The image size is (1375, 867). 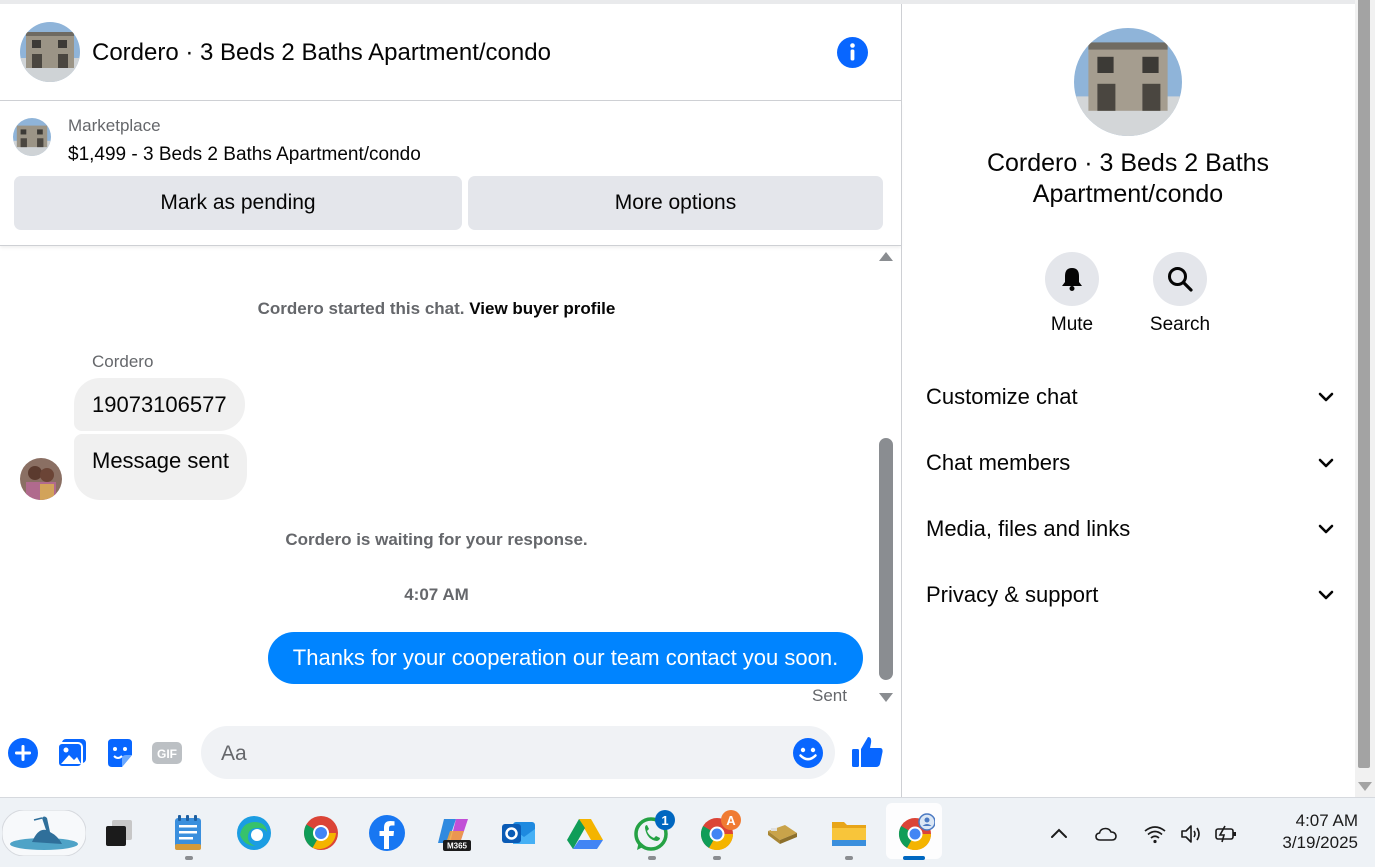 I want to click on chrome-profile-badge: A, so click(x=731, y=820).